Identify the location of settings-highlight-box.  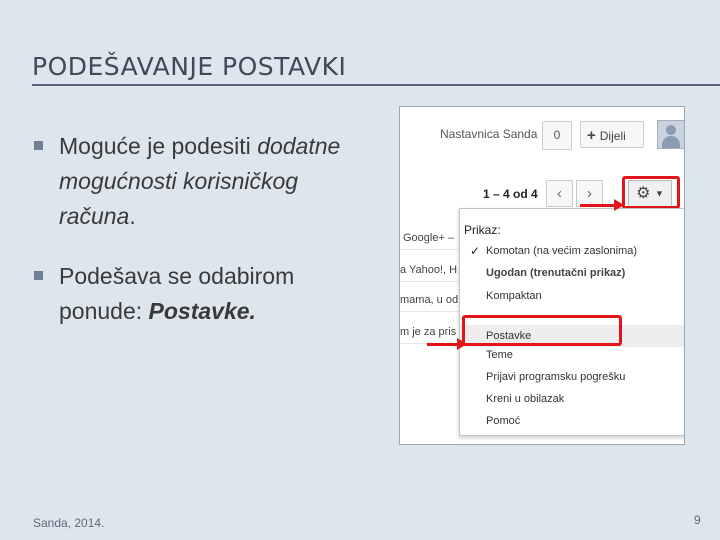
(542, 330).